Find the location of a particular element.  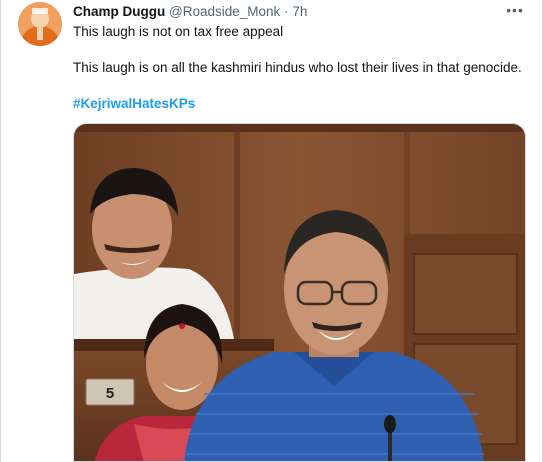

more-options-icon: ••• is located at coordinates (515, 11).